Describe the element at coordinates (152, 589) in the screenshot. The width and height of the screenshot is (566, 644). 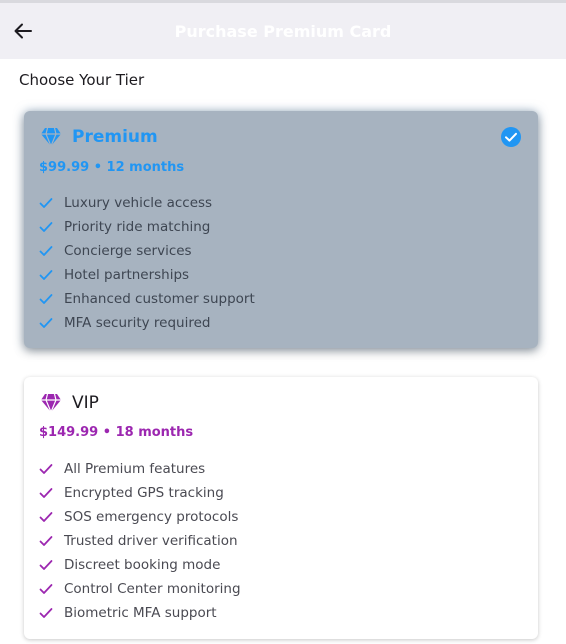
I see `feature-text: Control Center monitoring` at that location.